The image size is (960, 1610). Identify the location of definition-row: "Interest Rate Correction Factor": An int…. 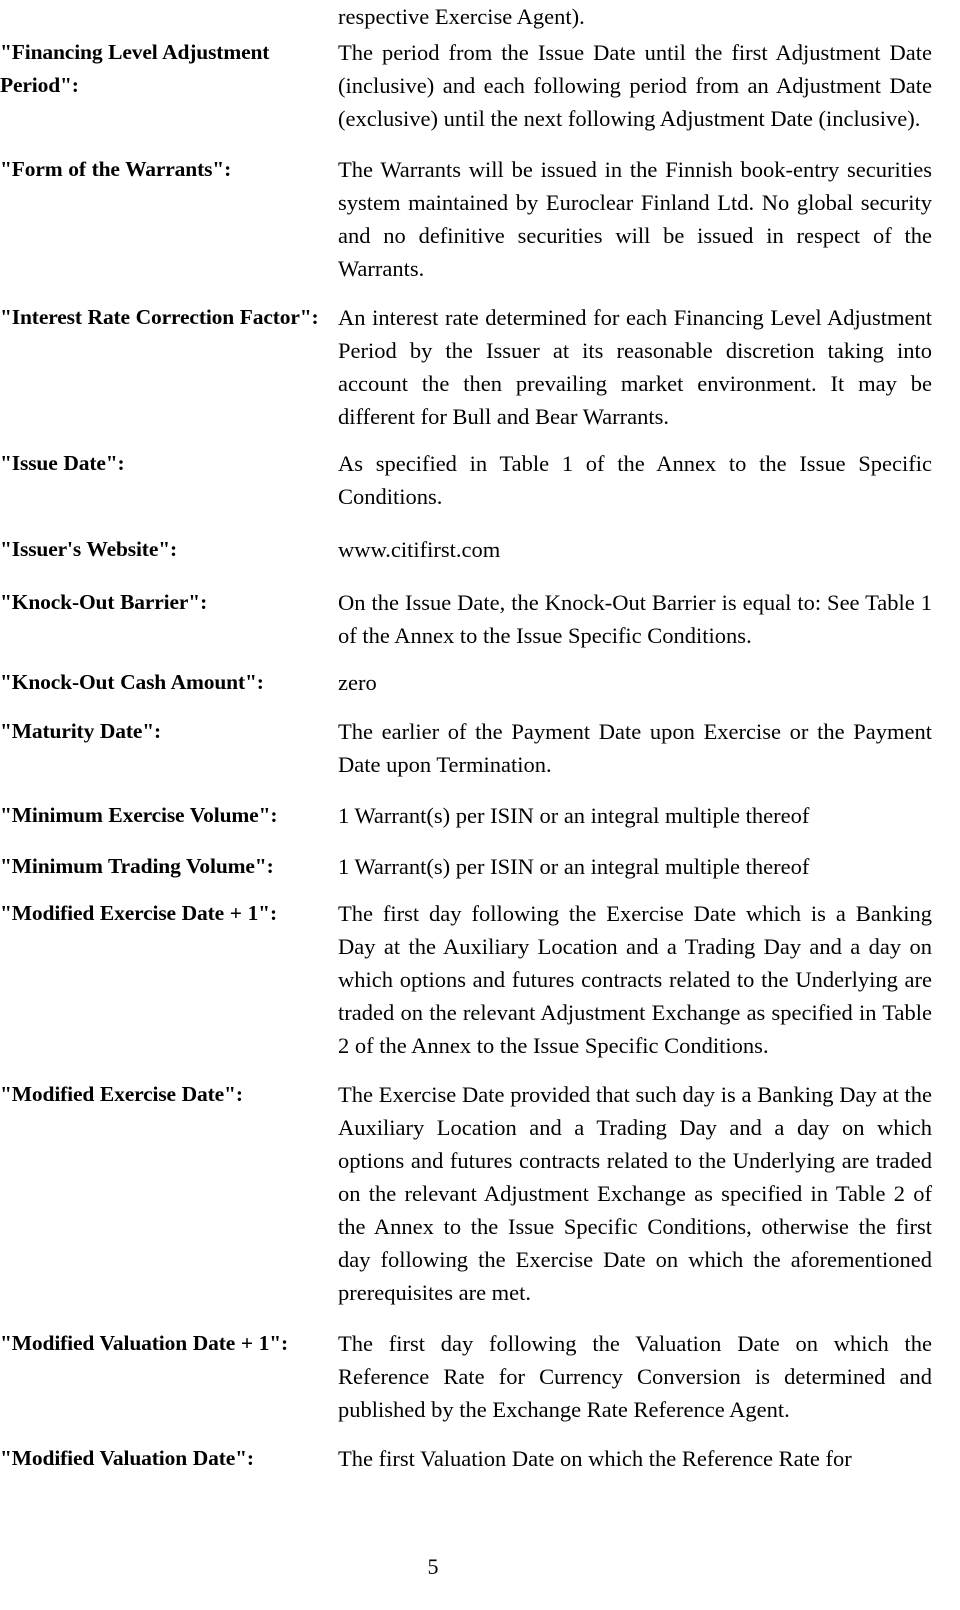
(467, 367).